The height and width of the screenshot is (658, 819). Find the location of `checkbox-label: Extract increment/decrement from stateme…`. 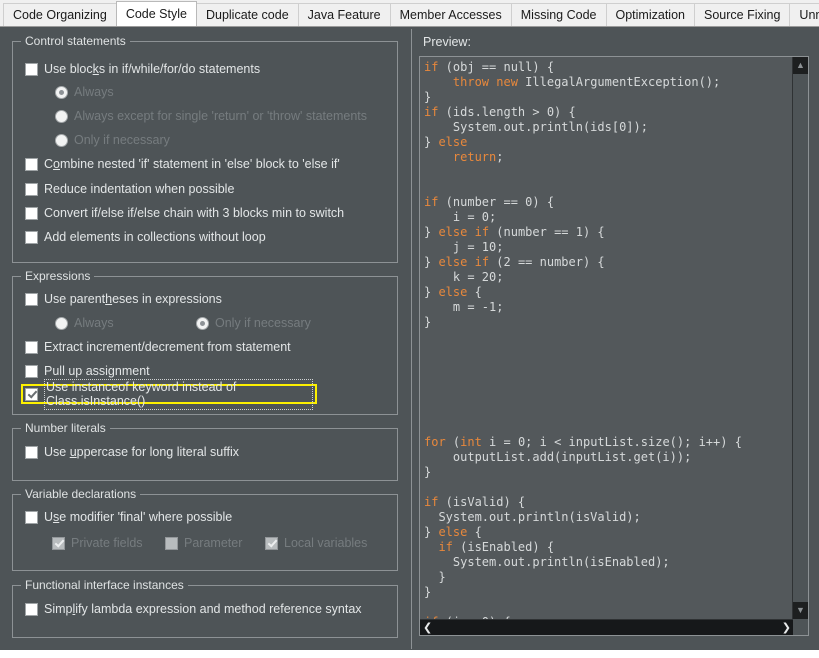

checkbox-label: Extract increment/decrement from stateme… is located at coordinates (167, 347).